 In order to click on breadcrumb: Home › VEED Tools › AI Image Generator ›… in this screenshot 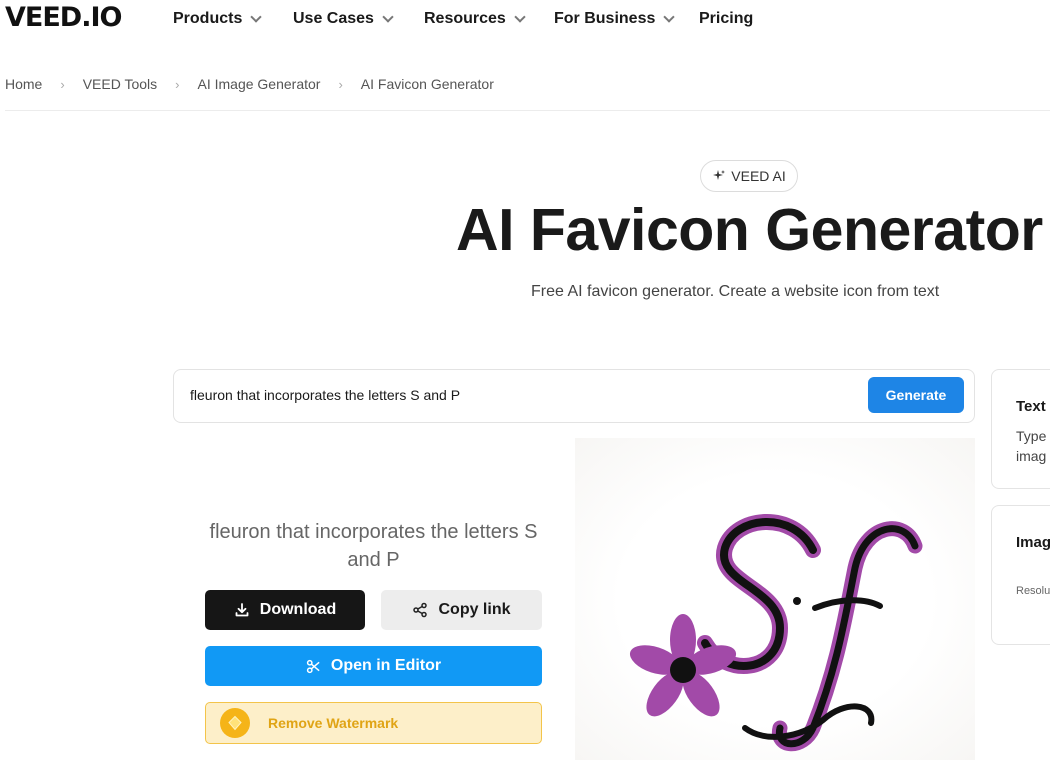, I will do `click(249, 84)`.